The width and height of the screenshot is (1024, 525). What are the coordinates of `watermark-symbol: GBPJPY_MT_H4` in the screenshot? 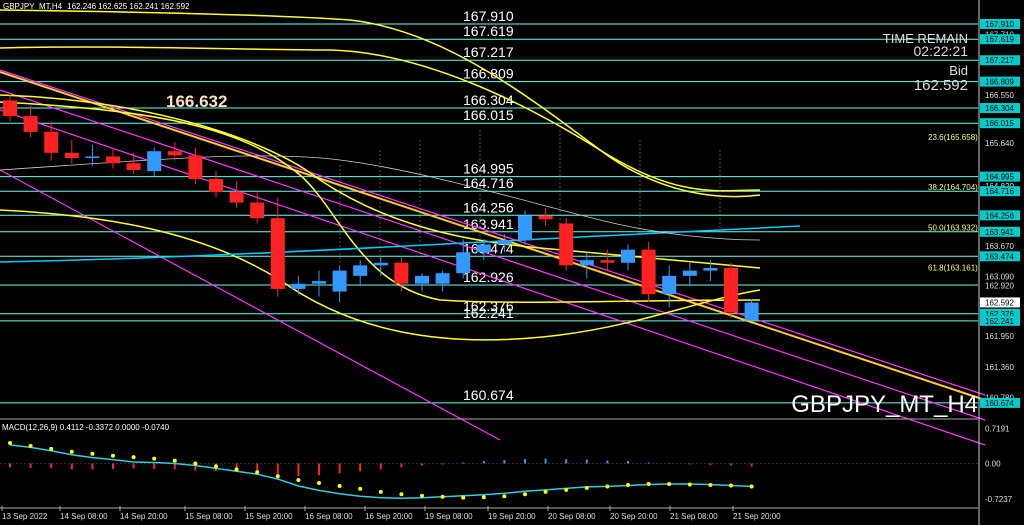 It's located at (884, 404).